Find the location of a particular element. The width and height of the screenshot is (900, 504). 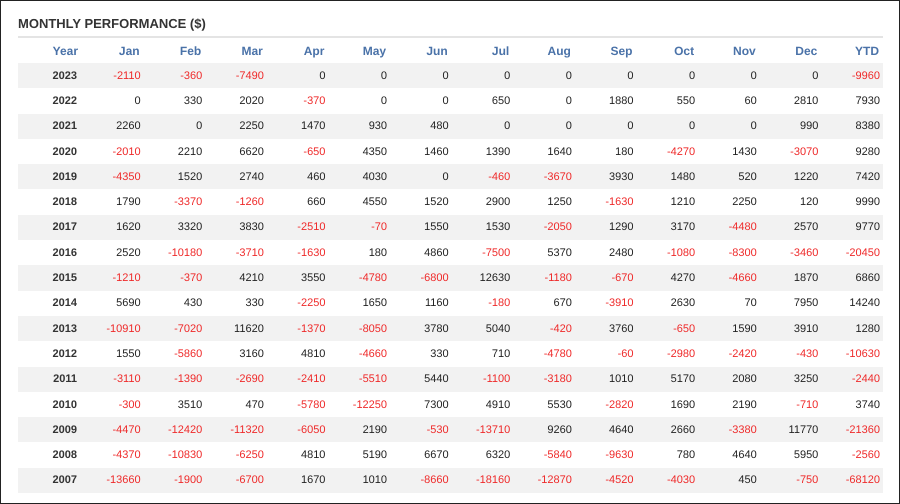

table-cell: 1650 is located at coordinates (359, 303).